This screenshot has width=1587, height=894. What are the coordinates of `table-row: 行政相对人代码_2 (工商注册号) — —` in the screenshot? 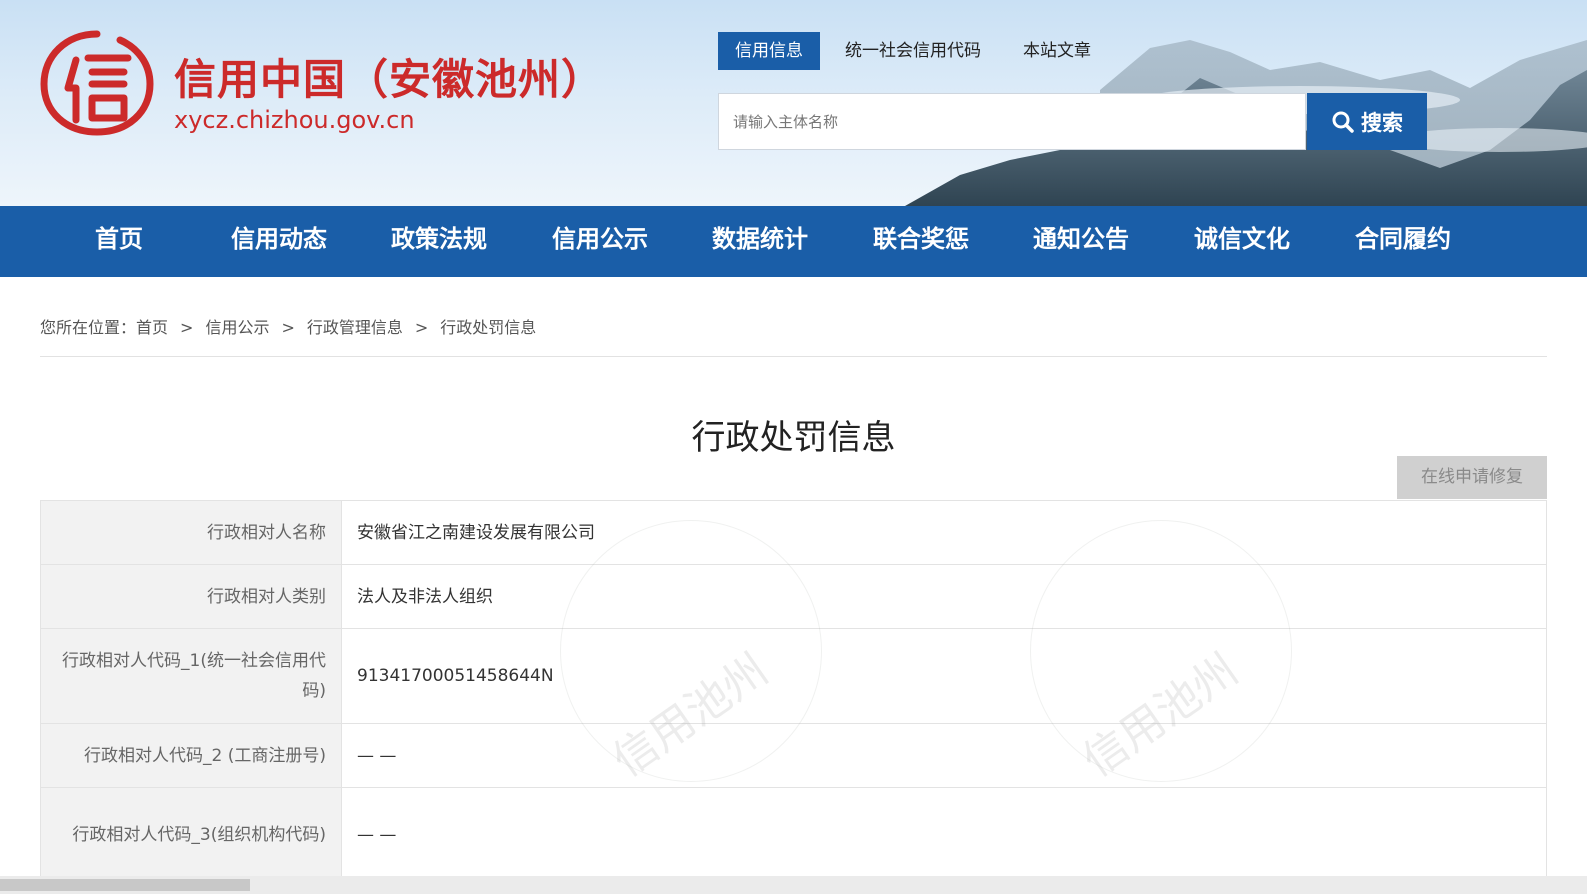 It's located at (793, 755).